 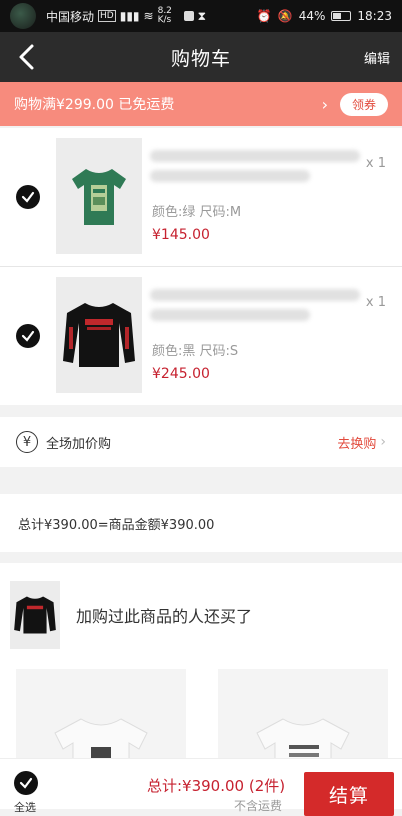 I want to click on free-shipping-text: 购物满¥299.00 已免运费, so click(x=94, y=105).